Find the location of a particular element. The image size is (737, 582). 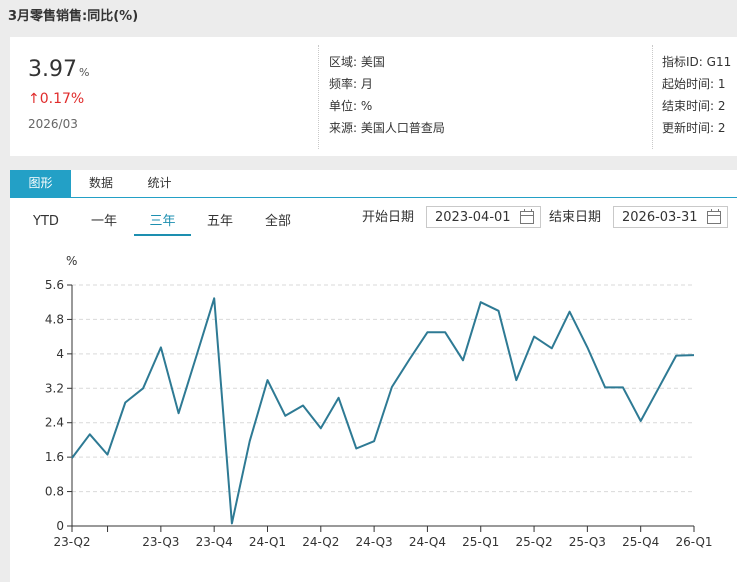

page-title: 3月零售销售:同比(%) is located at coordinates (73, 16).